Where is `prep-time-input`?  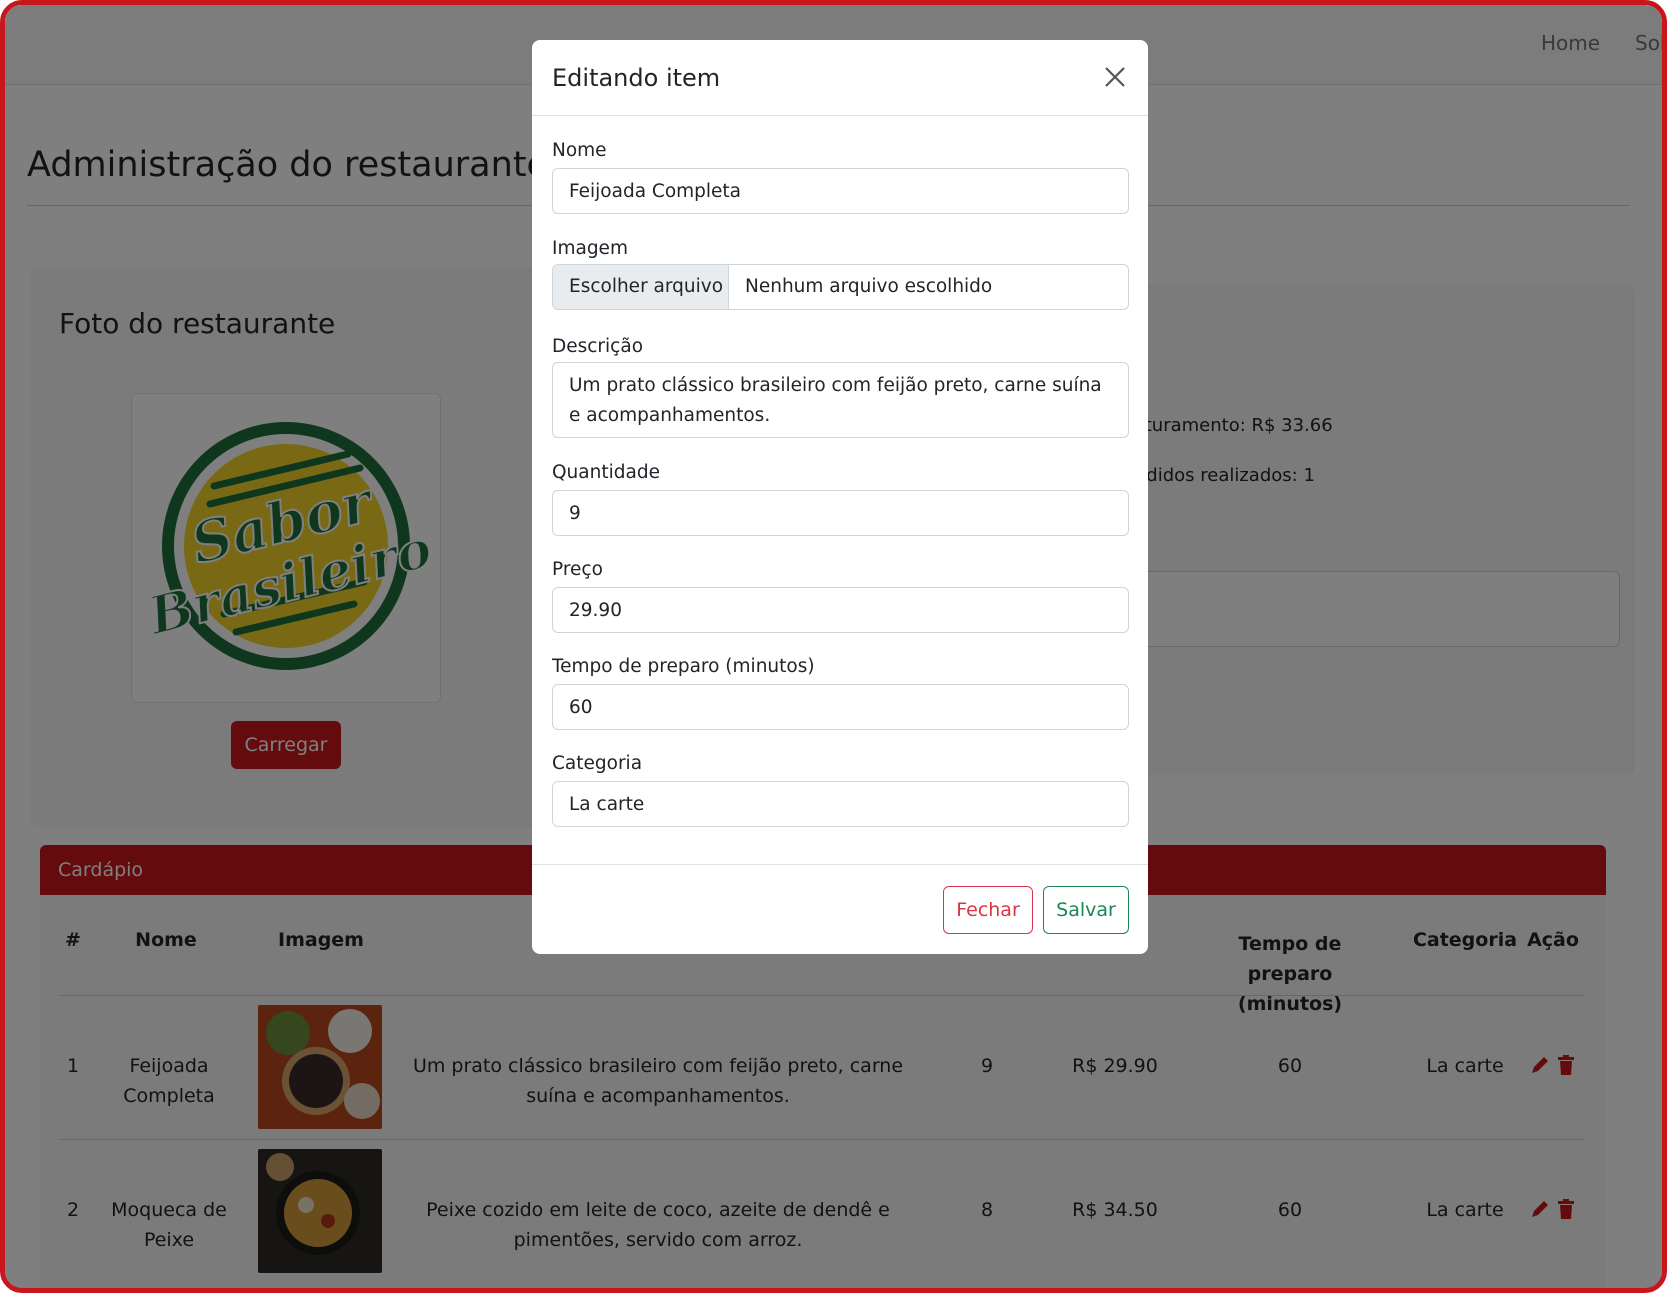 prep-time-input is located at coordinates (840, 707).